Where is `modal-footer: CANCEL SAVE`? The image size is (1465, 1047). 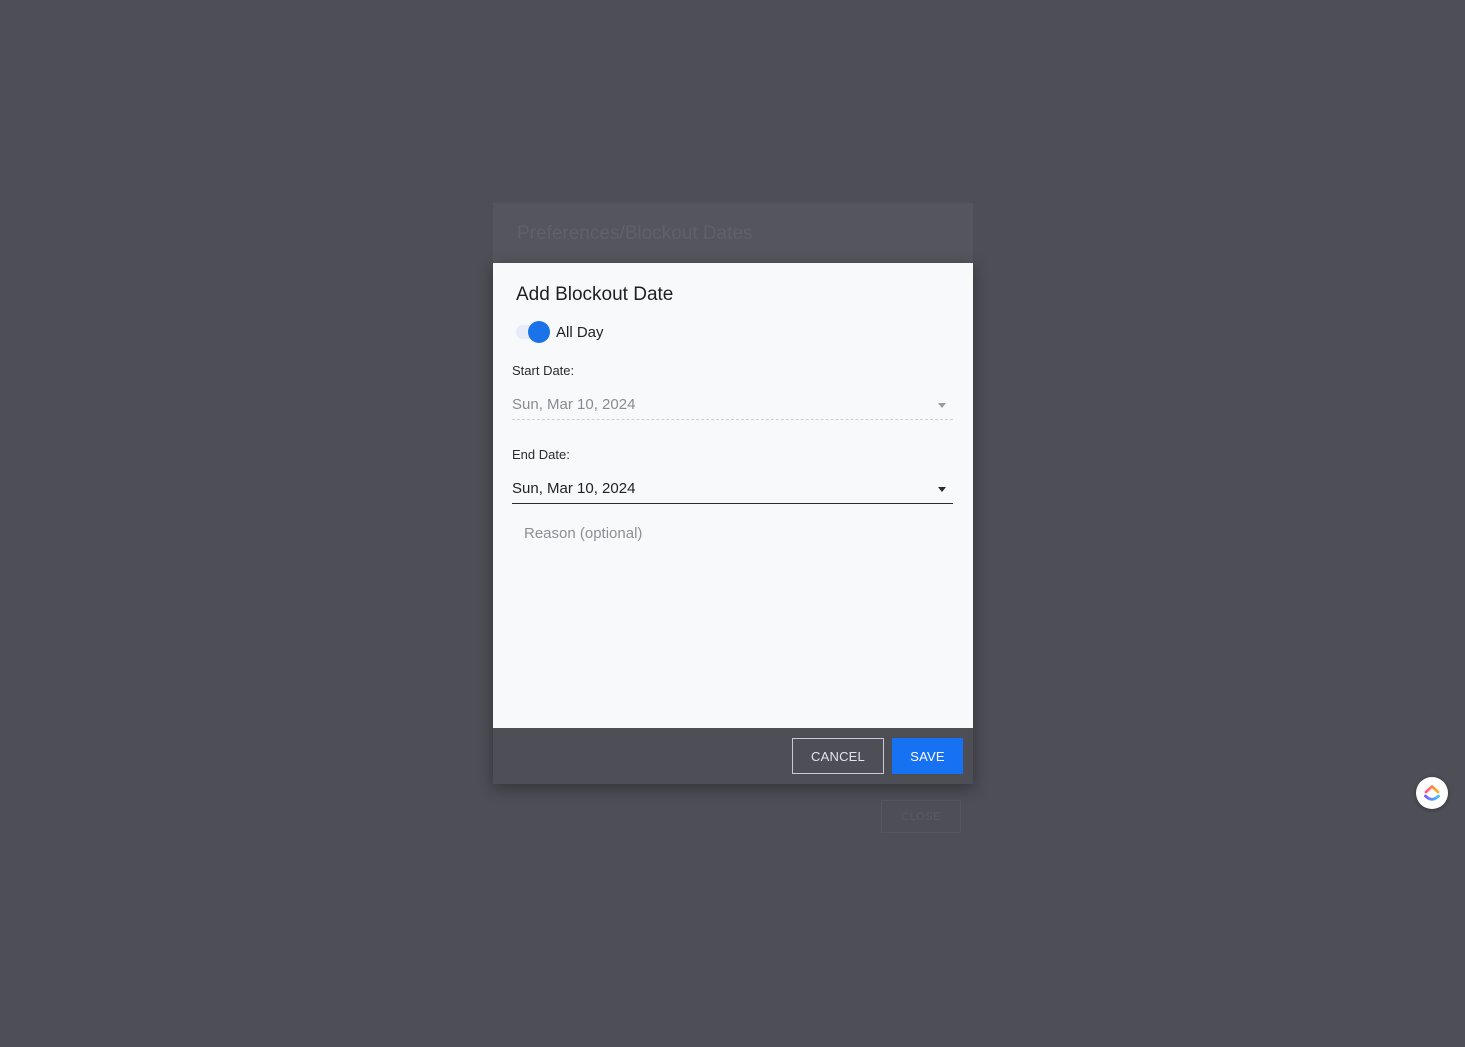 modal-footer: CANCEL SAVE is located at coordinates (733, 756).